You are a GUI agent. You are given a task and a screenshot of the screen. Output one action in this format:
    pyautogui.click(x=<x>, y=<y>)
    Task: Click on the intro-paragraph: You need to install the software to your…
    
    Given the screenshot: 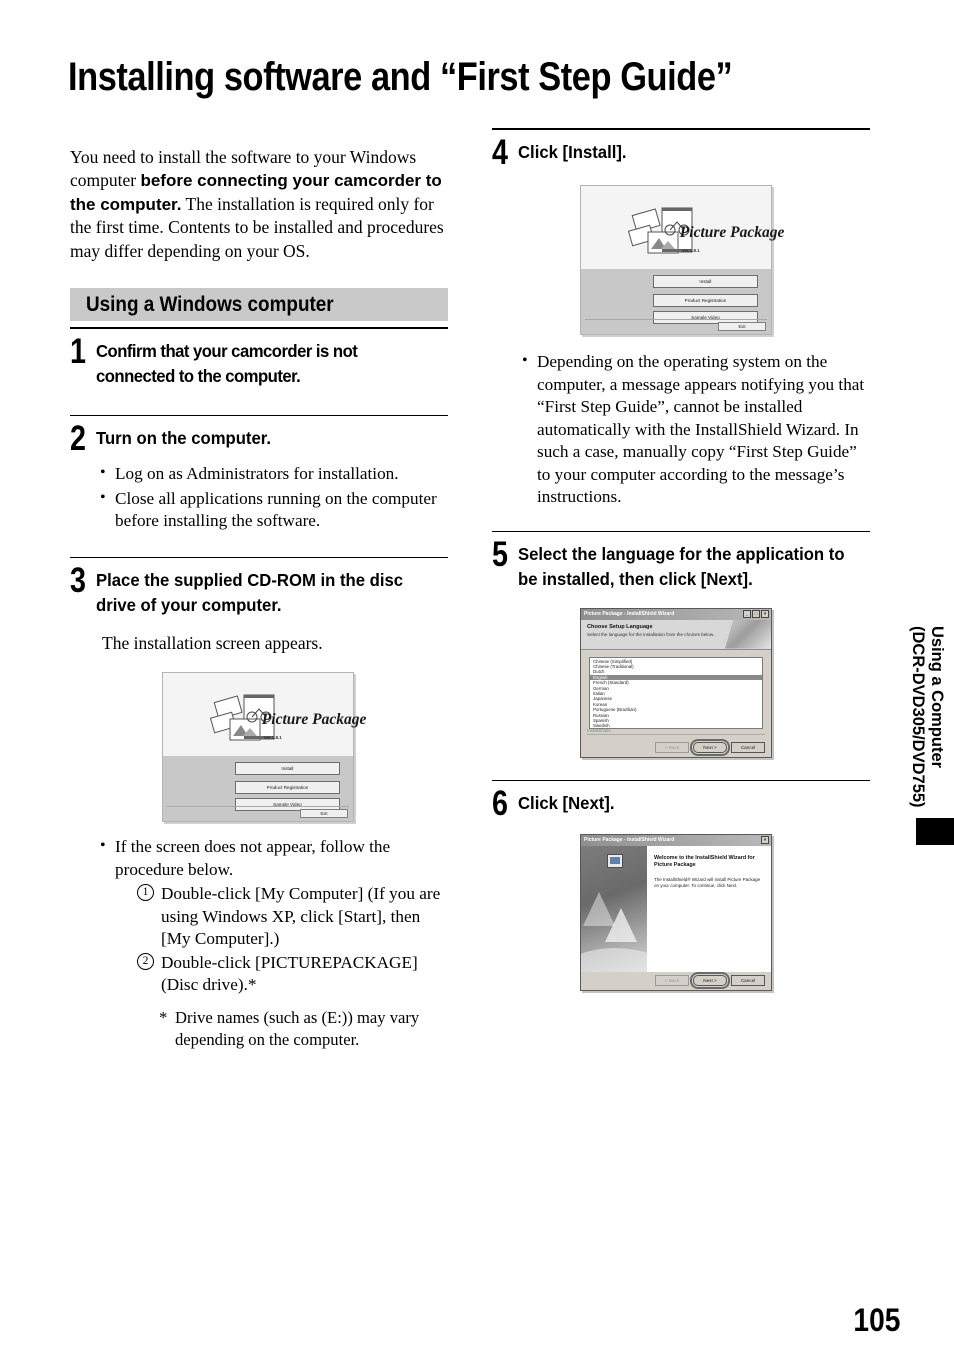 What is the action you would take?
    pyautogui.click(x=259, y=205)
    